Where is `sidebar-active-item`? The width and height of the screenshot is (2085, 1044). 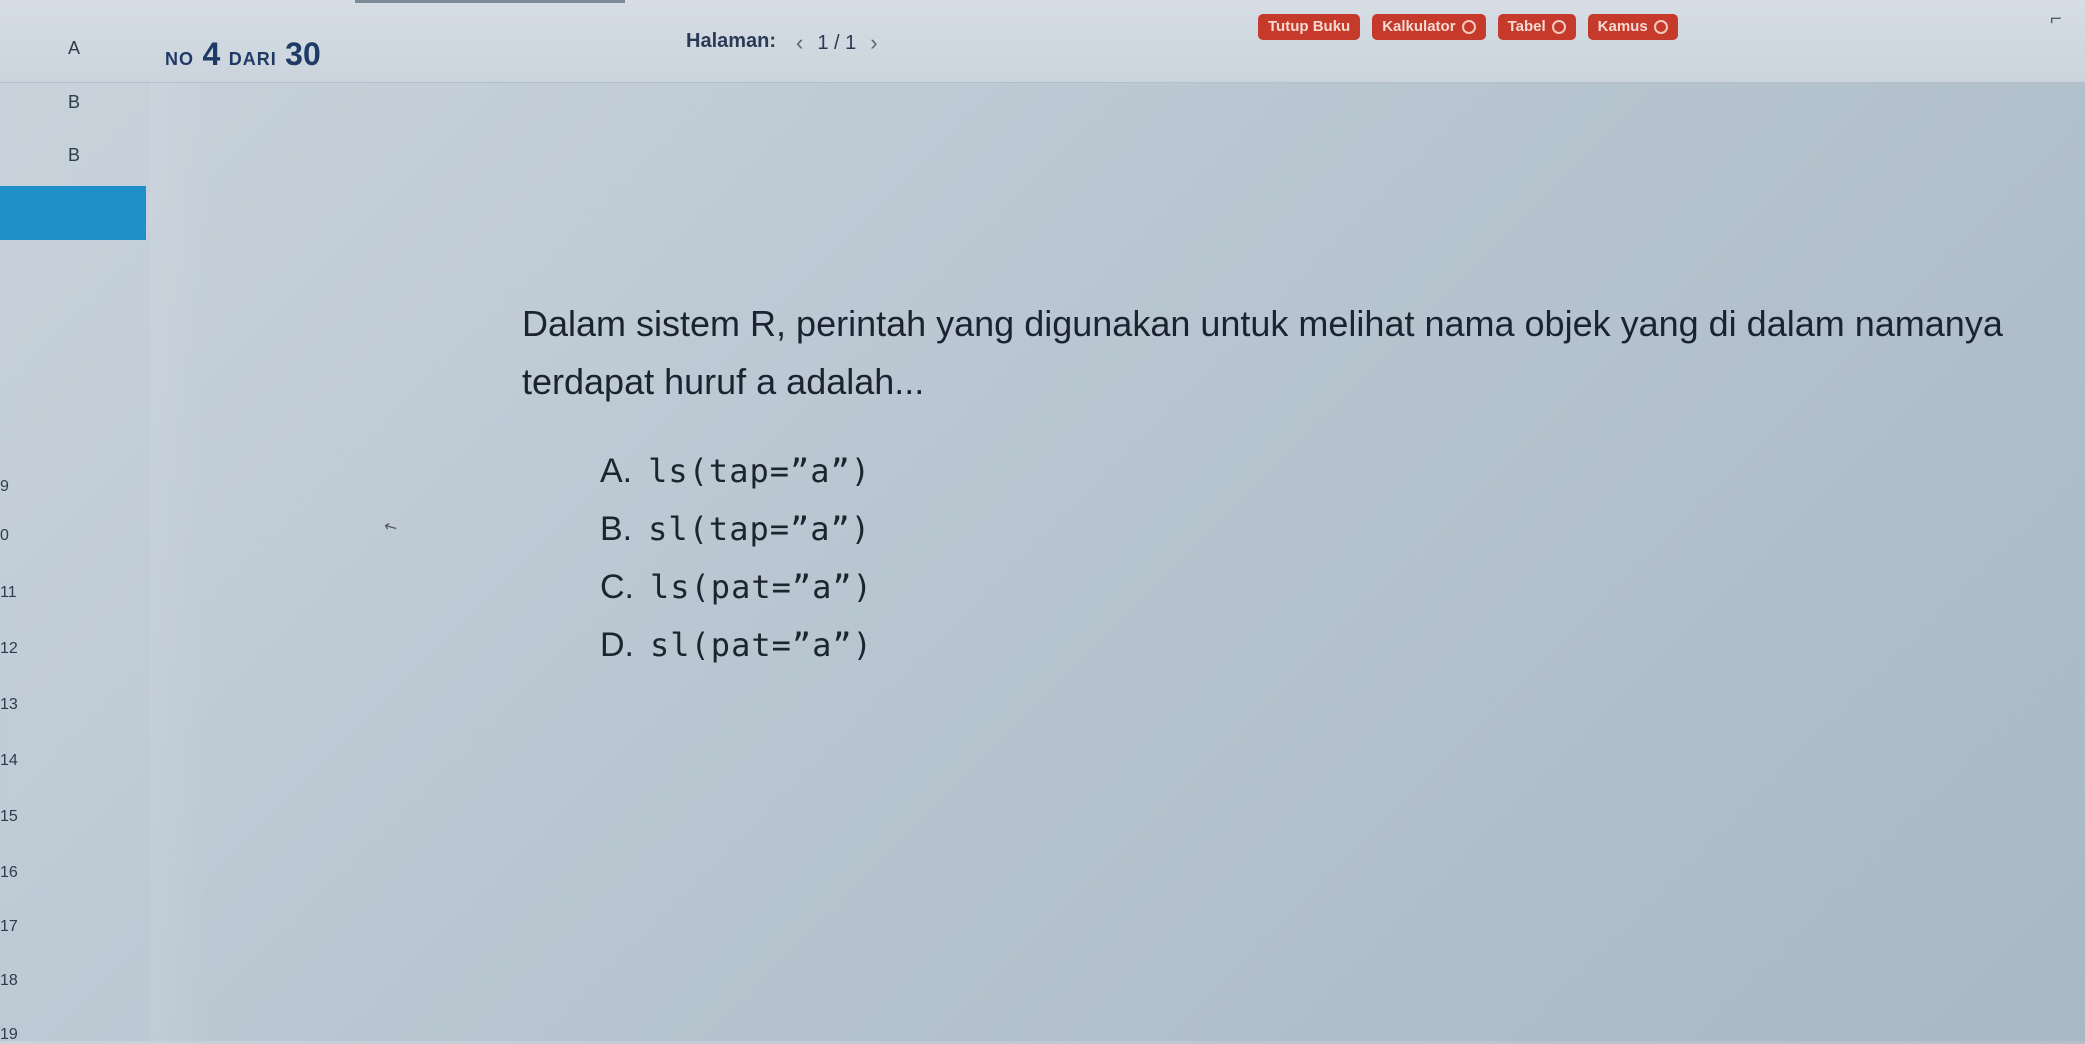
sidebar-active-item is located at coordinates (73, 213).